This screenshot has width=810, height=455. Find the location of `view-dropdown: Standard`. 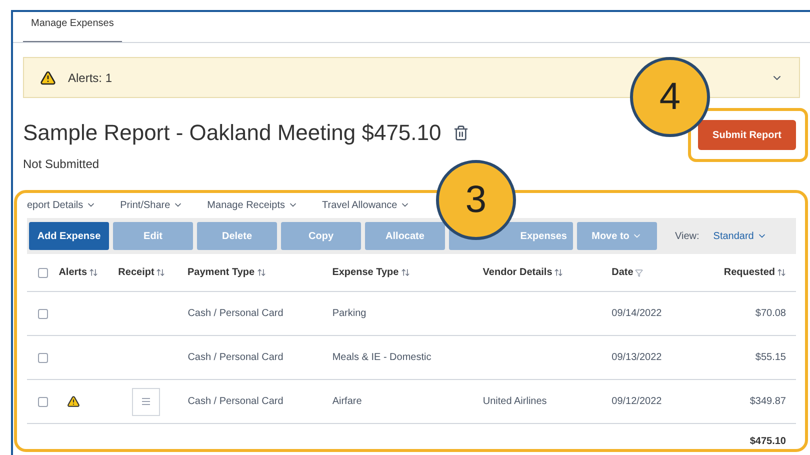

view-dropdown: Standard is located at coordinates (740, 236).